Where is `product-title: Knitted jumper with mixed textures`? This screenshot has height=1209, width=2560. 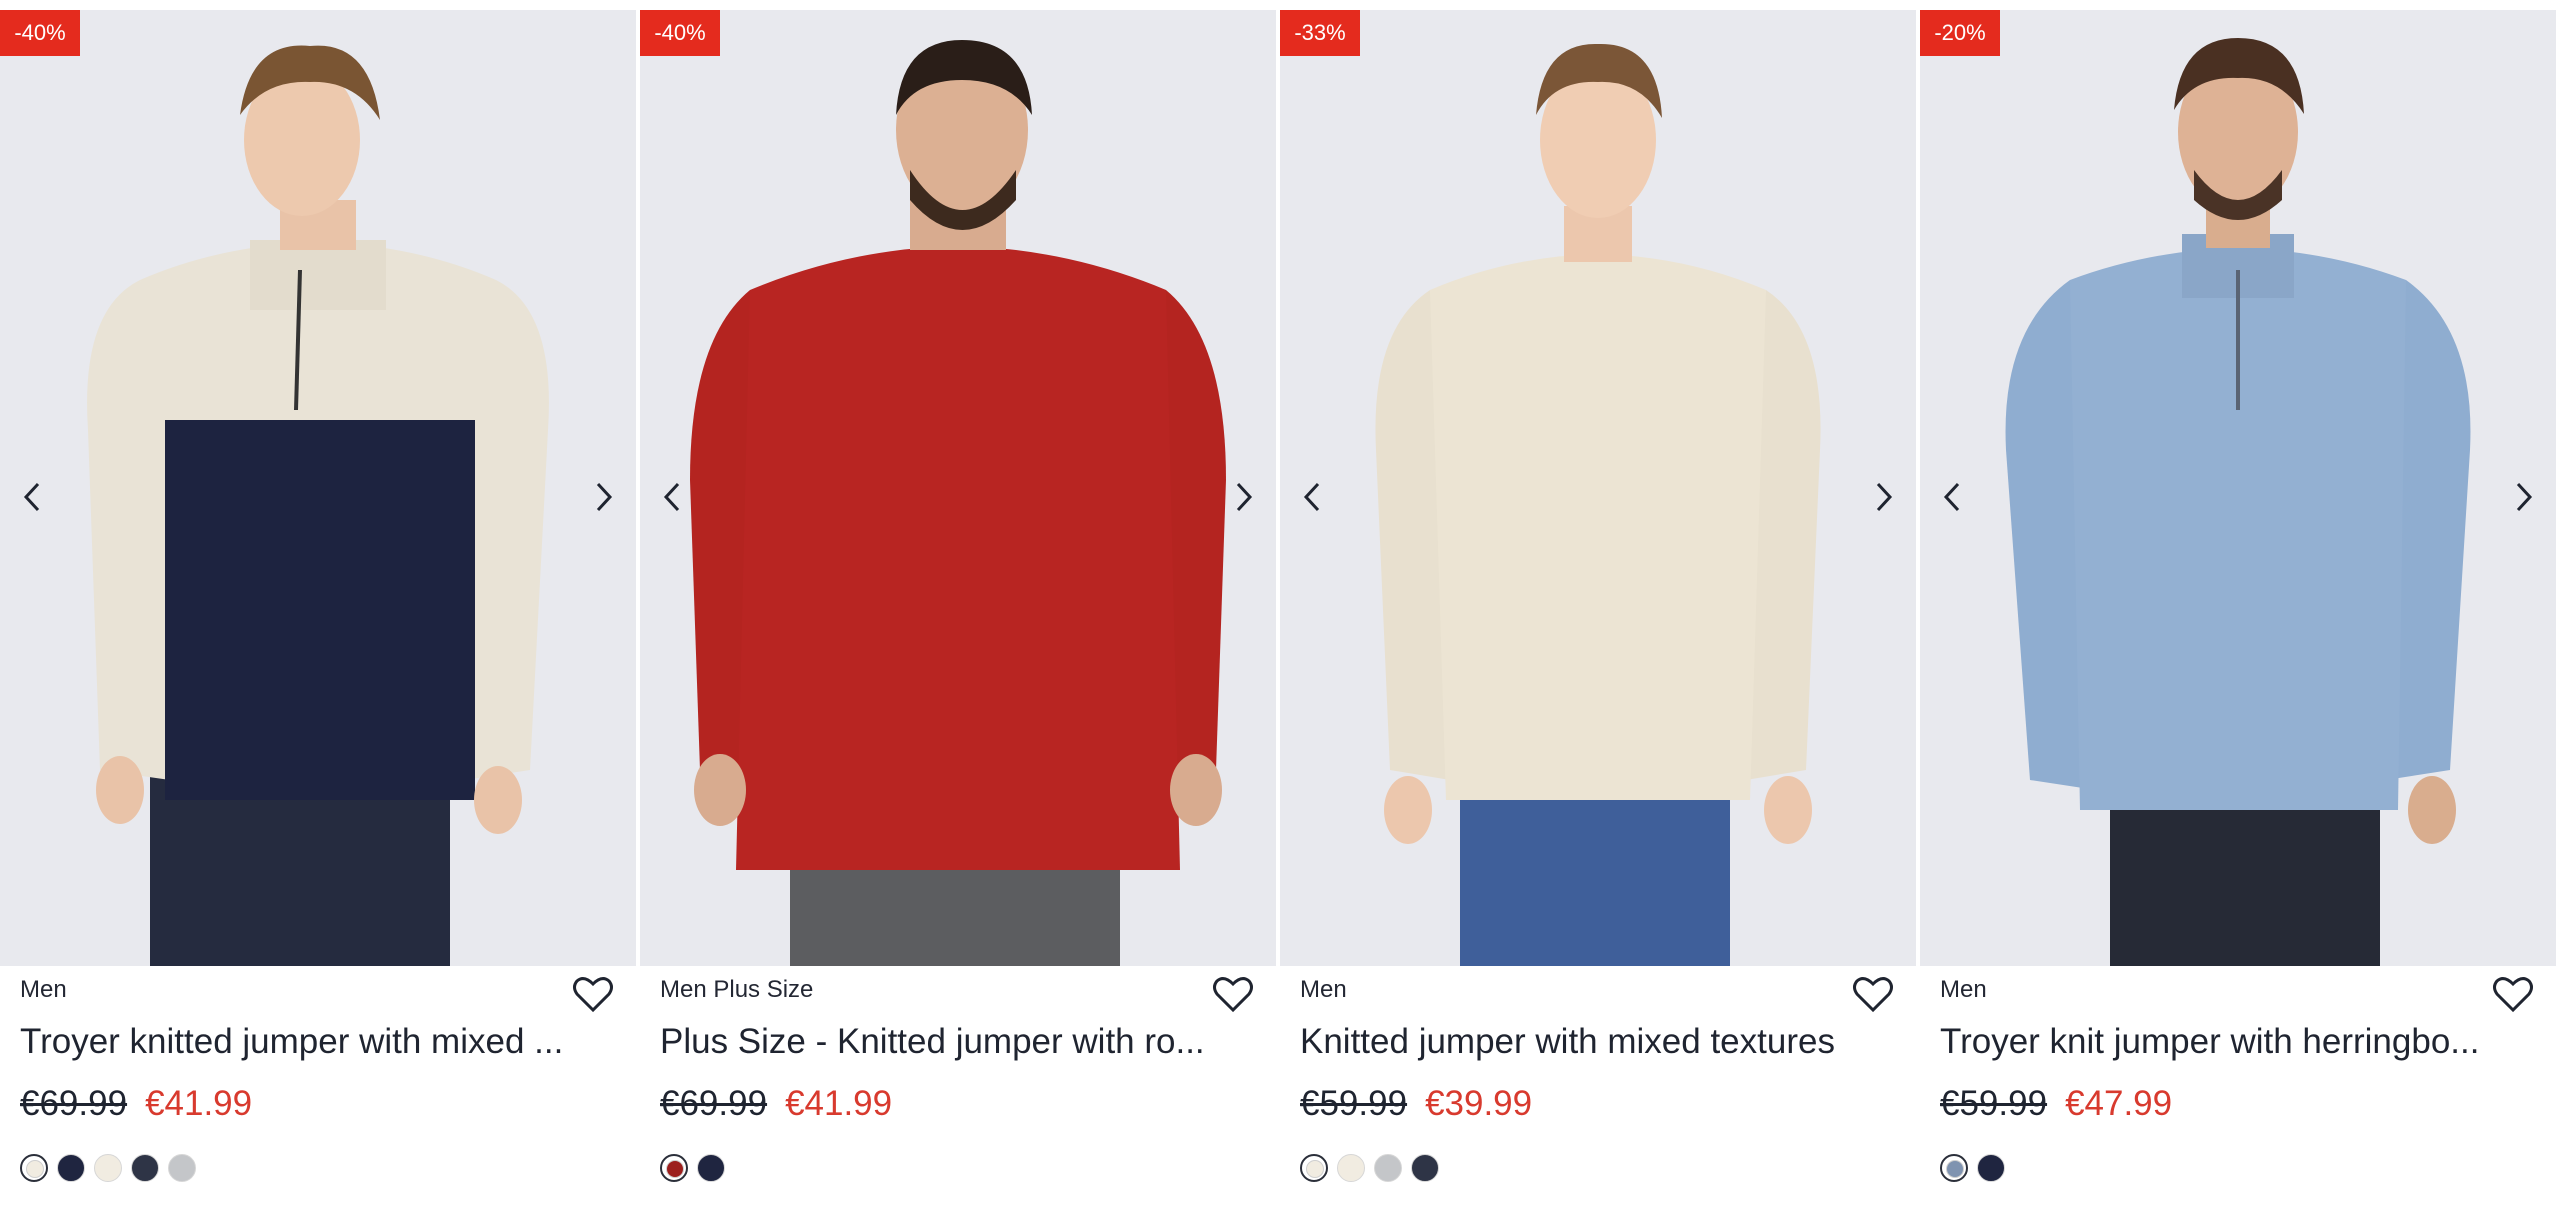 product-title: Knitted jumper with mixed textures is located at coordinates (1580, 1042).